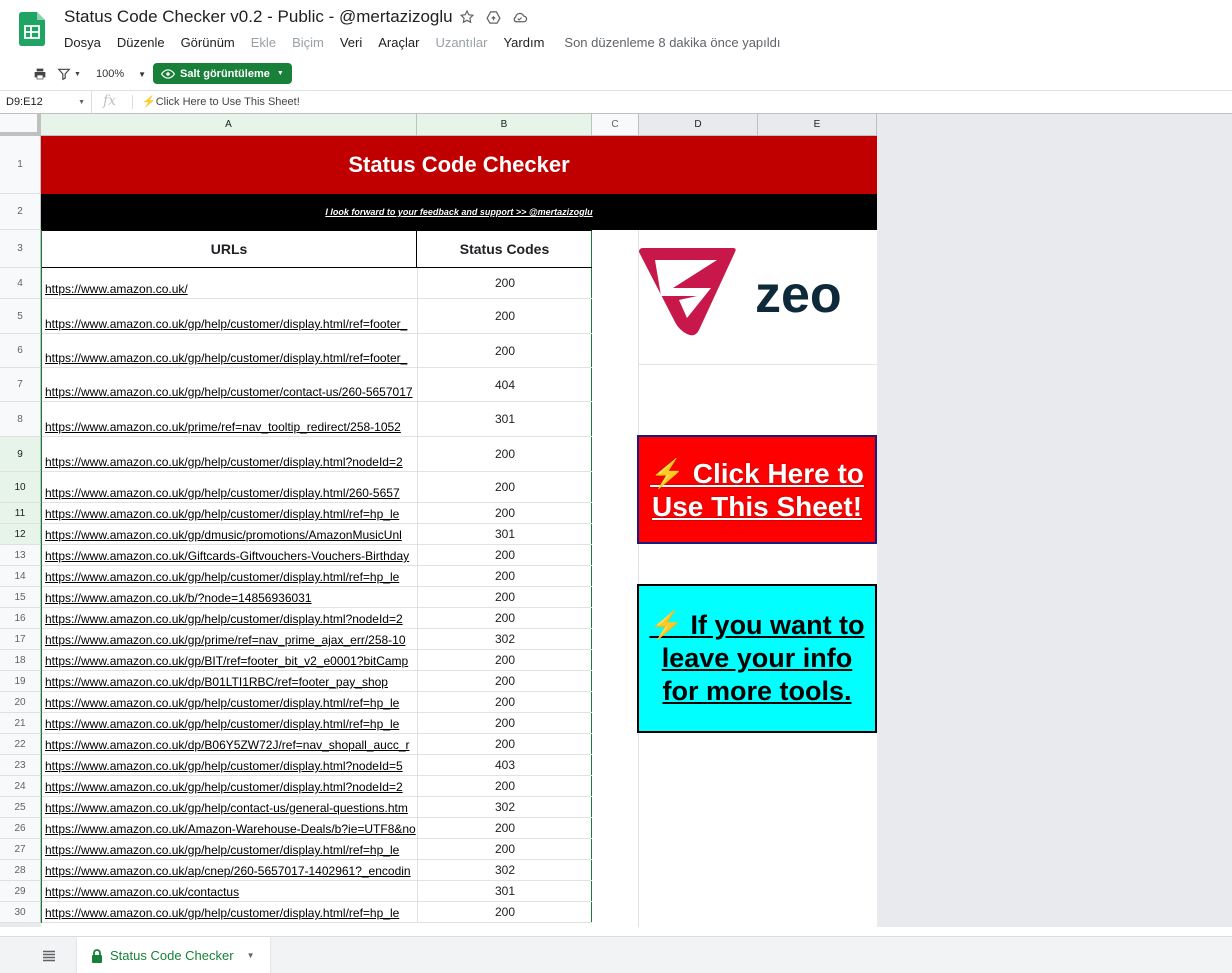  What do you see at coordinates (230, 289) in the screenshot?
I see `url-cell: https://www.amazon.co.uk/` at bounding box center [230, 289].